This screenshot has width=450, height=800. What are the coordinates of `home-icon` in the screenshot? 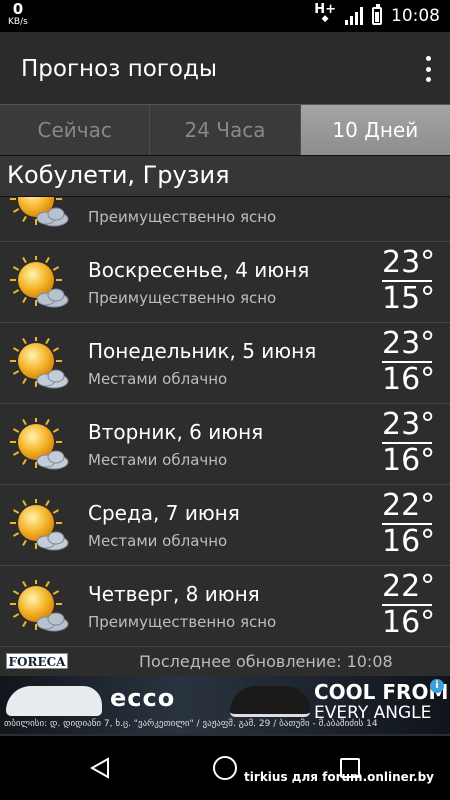 It's located at (225, 768).